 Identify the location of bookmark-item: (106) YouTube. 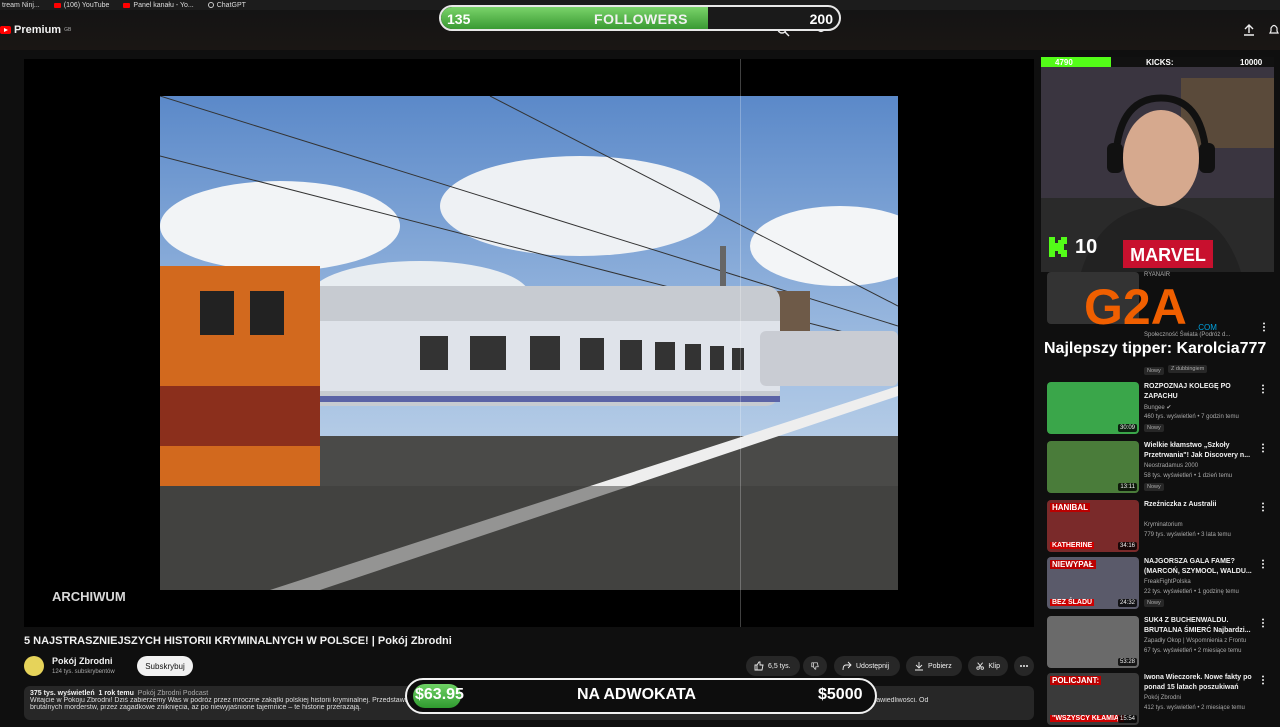
(81, 5).